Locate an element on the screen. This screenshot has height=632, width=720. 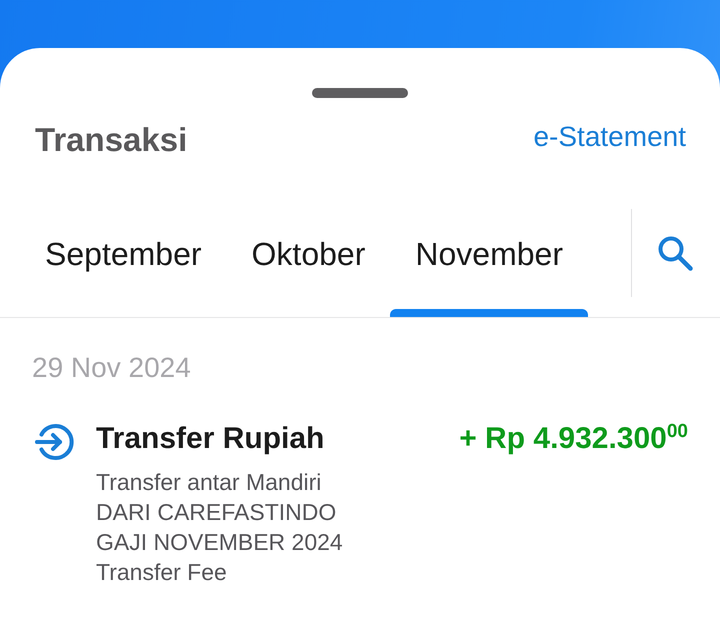
month-tab: September is located at coordinates (123, 263).